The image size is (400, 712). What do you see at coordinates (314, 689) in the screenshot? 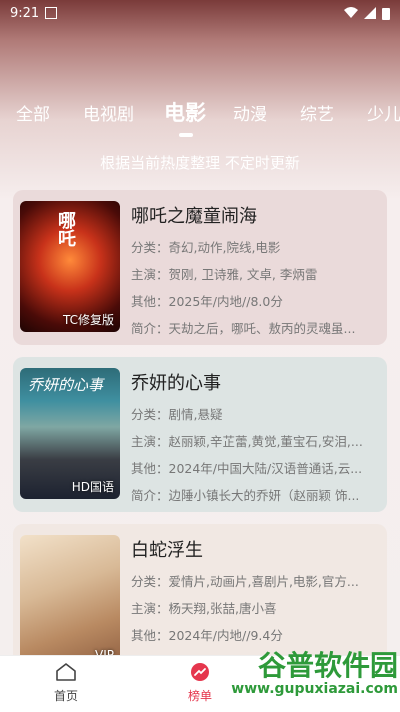
I see `watermark-url: www.gupuxiazai.com` at bounding box center [314, 689].